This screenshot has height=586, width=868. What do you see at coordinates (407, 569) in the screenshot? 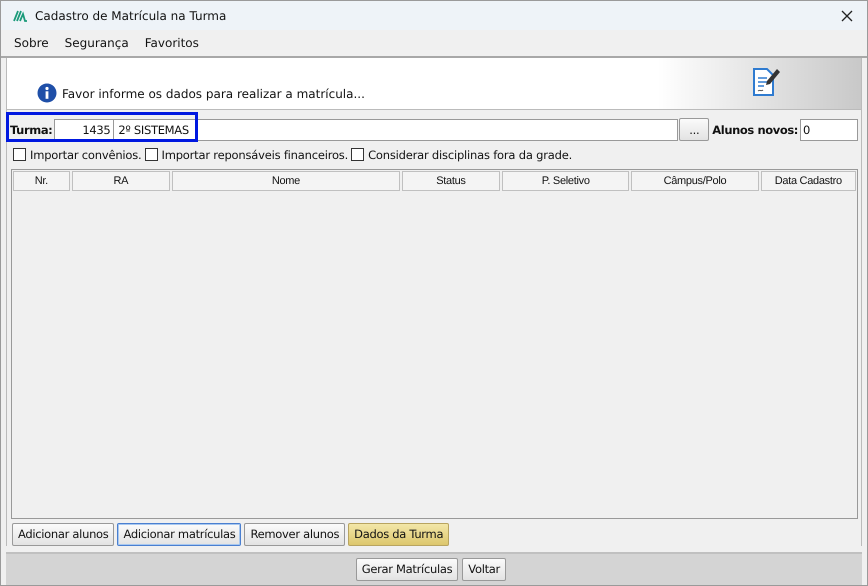
I see `footer-button: Gerar Matrículas` at bounding box center [407, 569].